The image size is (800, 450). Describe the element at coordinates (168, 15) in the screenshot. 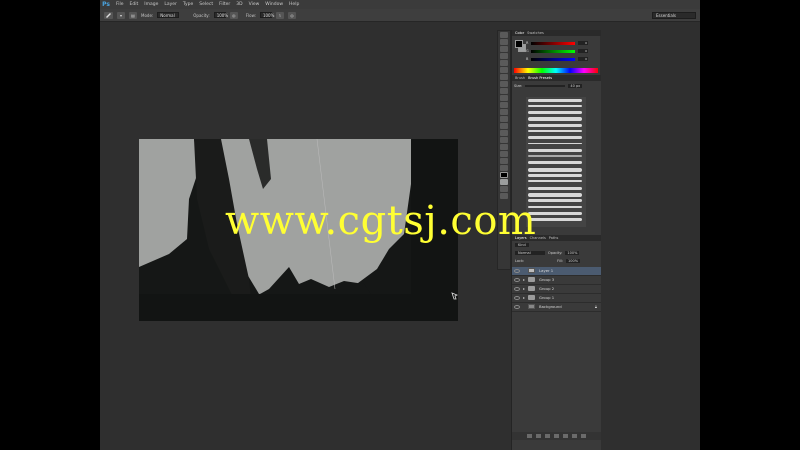

I see `mode-select: Normal` at that location.